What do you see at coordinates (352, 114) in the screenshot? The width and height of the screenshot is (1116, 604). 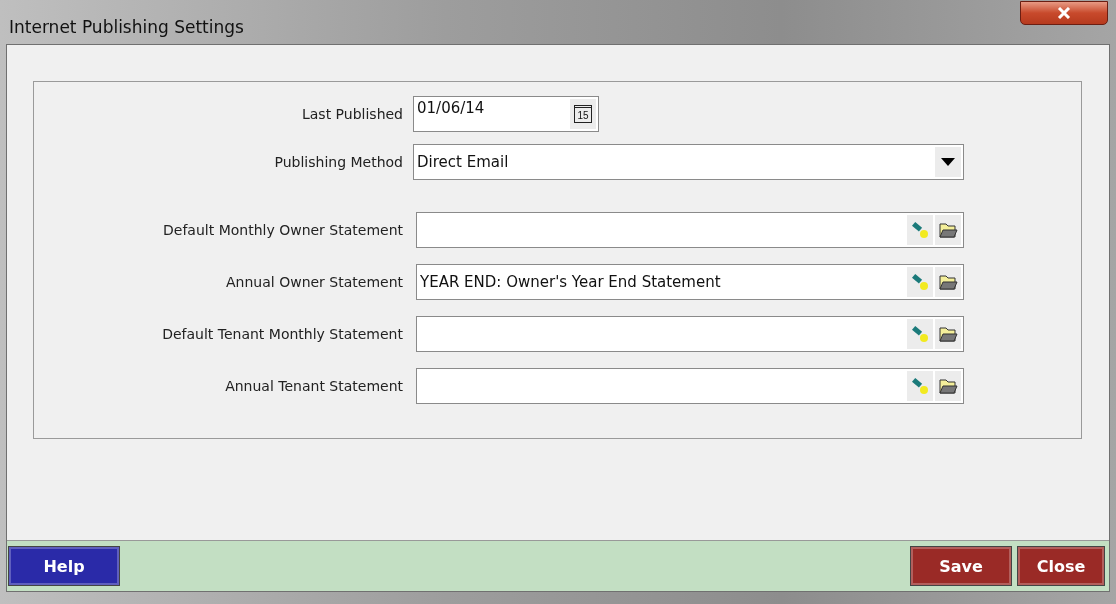 I see `field-label: Last Published` at bounding box center [352, 114].